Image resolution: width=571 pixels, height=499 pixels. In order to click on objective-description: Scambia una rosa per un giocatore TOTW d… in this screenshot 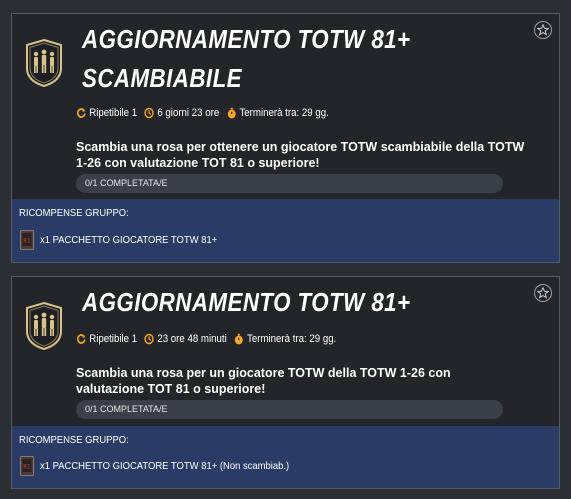, I will do `click(263, 381)`.